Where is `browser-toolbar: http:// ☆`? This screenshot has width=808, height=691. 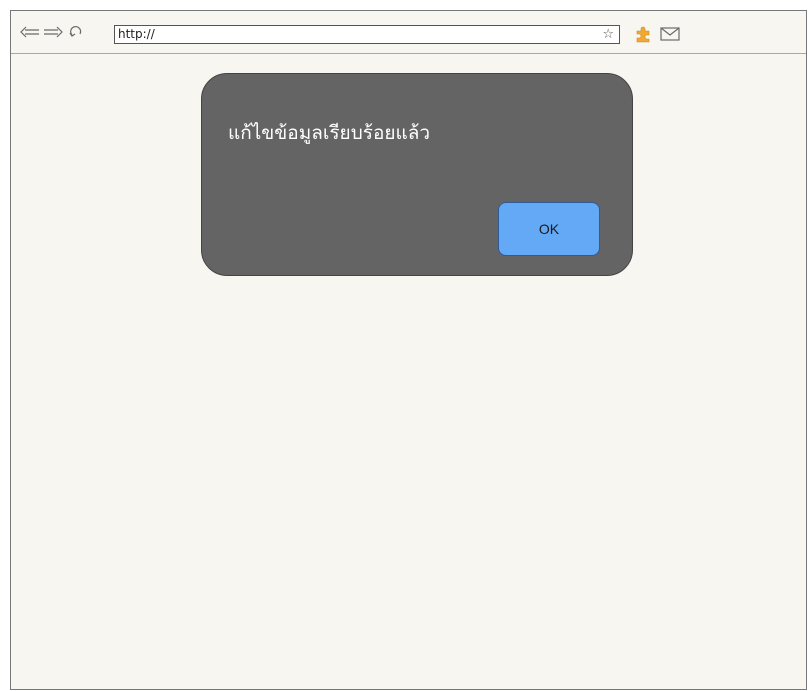
browser-toolbar: http:// ☆ is located at coordinates (408, 32).